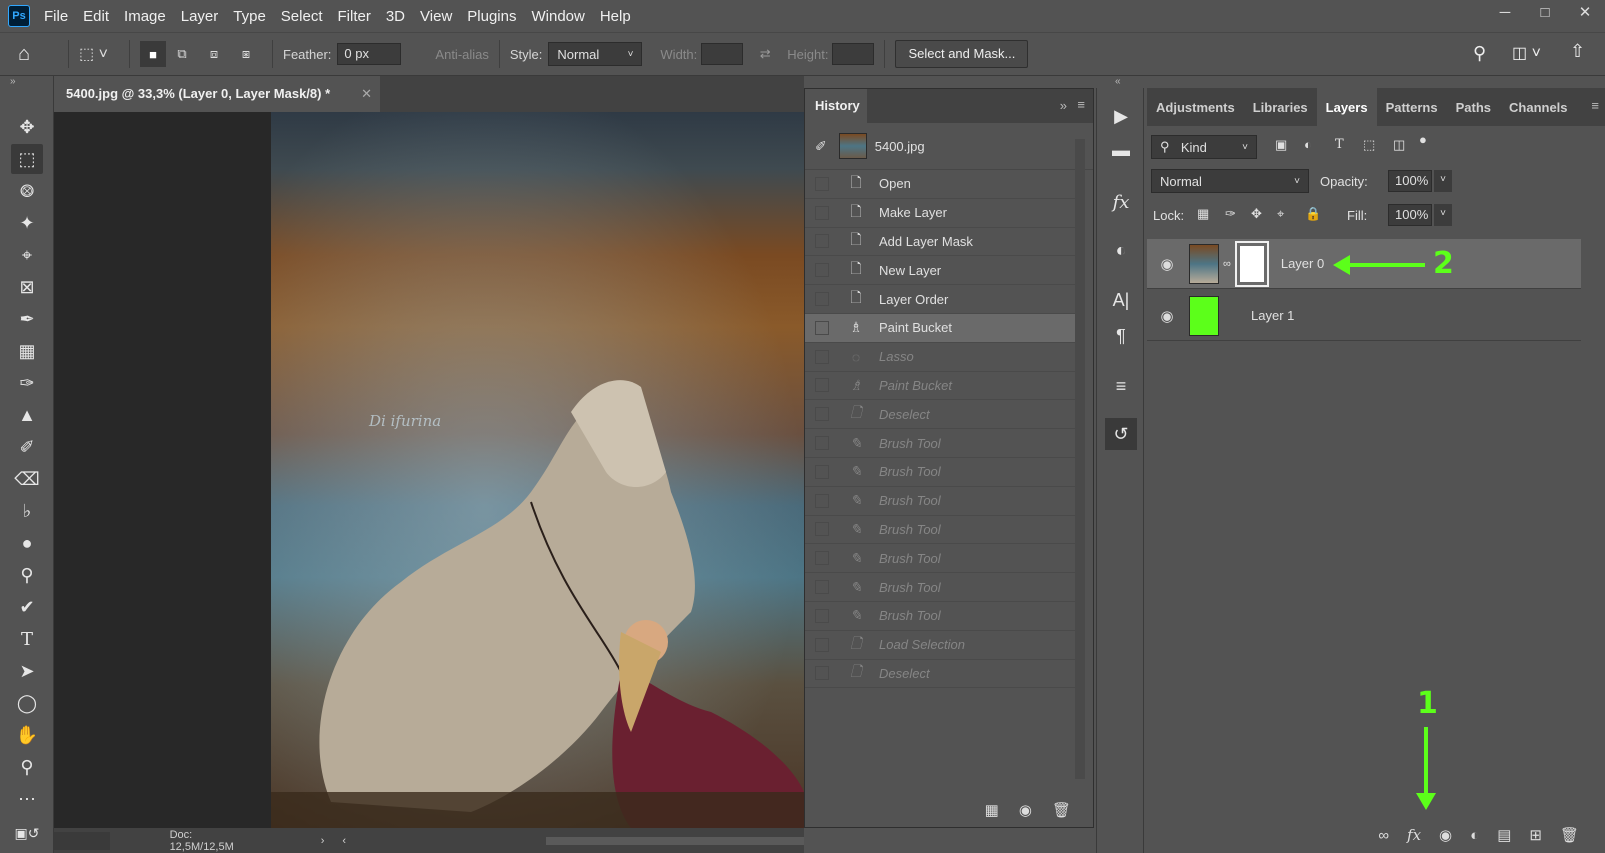 Image resolution: width=1605 pixels, height=853 pixels. I want to click on new-selection-icon: ■, so click(153, 54).